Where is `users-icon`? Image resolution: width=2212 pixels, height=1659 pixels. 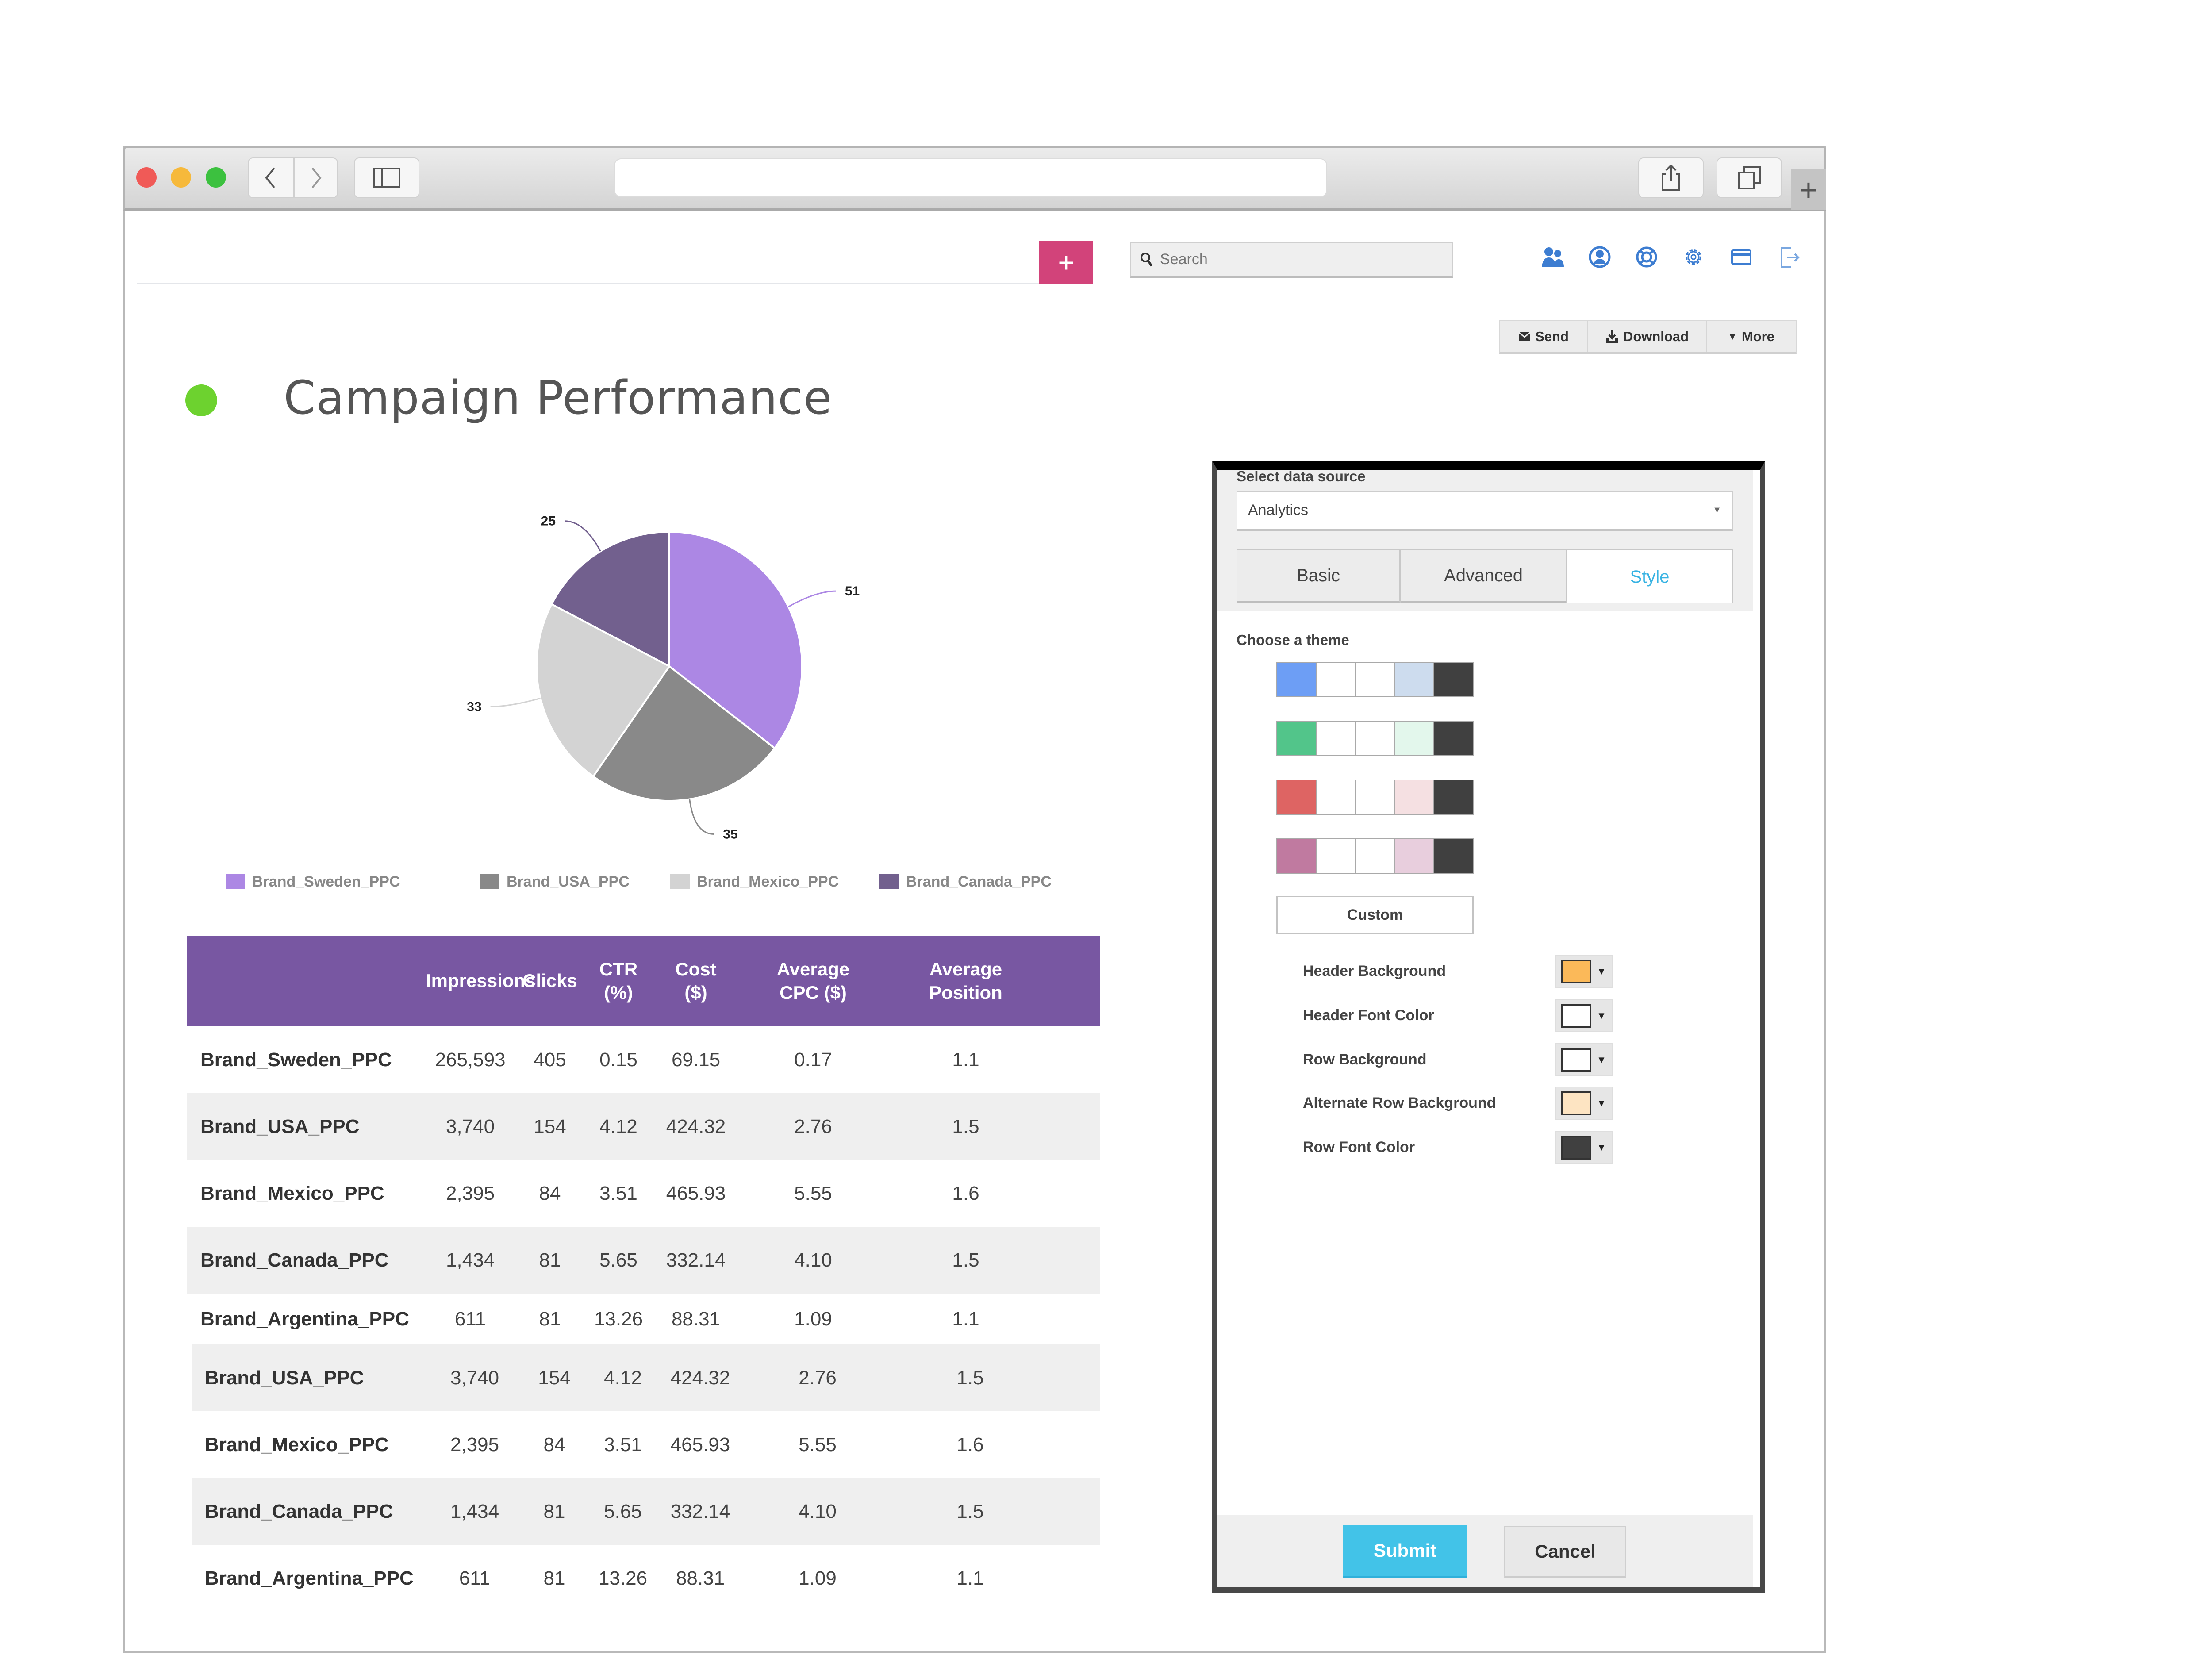
users-icon is located at coordinates (1553, 257).